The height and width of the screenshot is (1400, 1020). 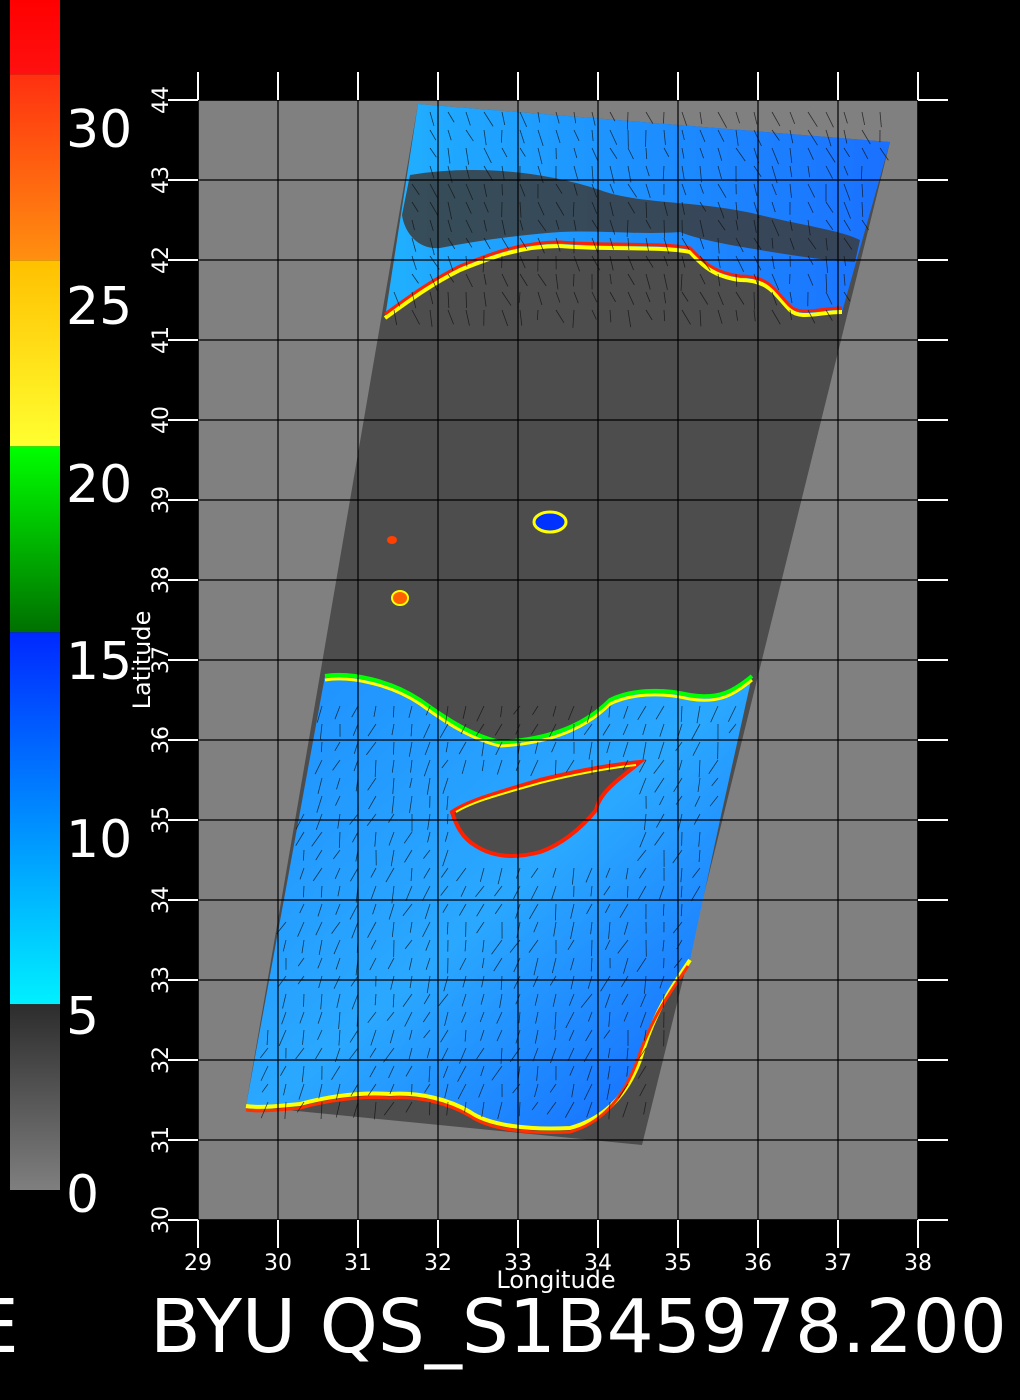 What do you see at coordinates (99, 130) in the screenshot?
I see `colorbar-label: 30` at bounding box center [99, 130].